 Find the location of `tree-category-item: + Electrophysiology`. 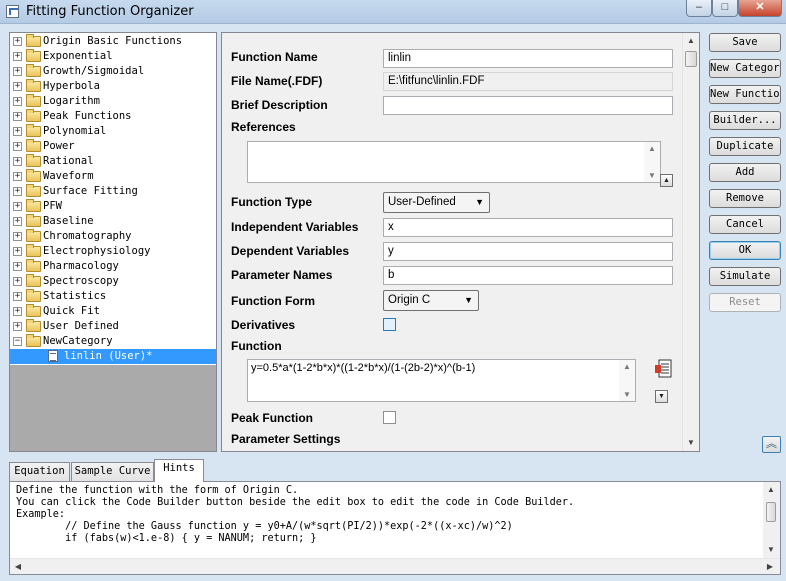

tree-category-item: + Electrophysiology is located at coordinates (113, 251).